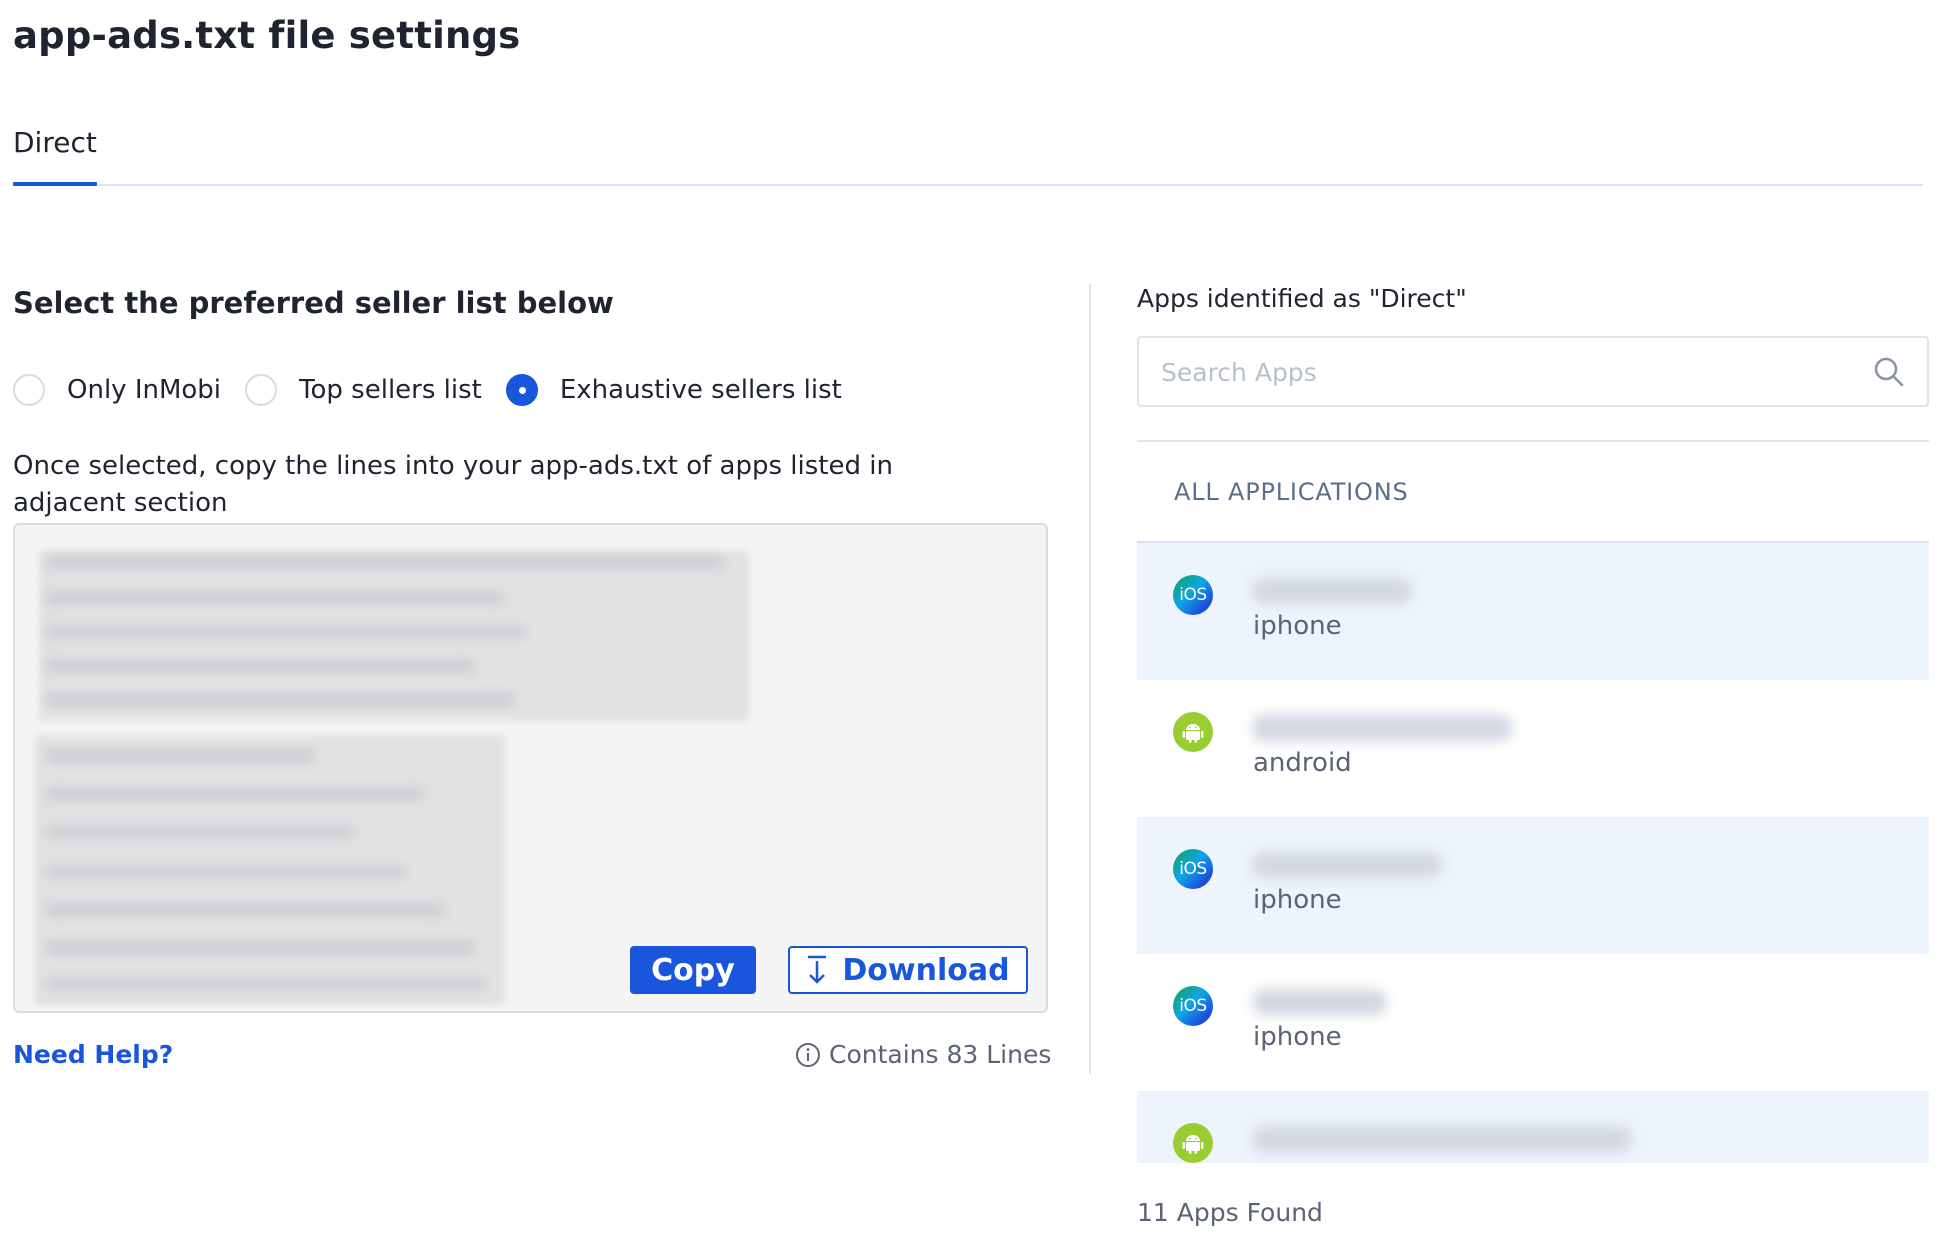 This screenshot has width=1938, height=1234. Describe the element at coordinates (700, 390) in the screenshot. I see `radio-label: Exhaustive sellers list` at that location.